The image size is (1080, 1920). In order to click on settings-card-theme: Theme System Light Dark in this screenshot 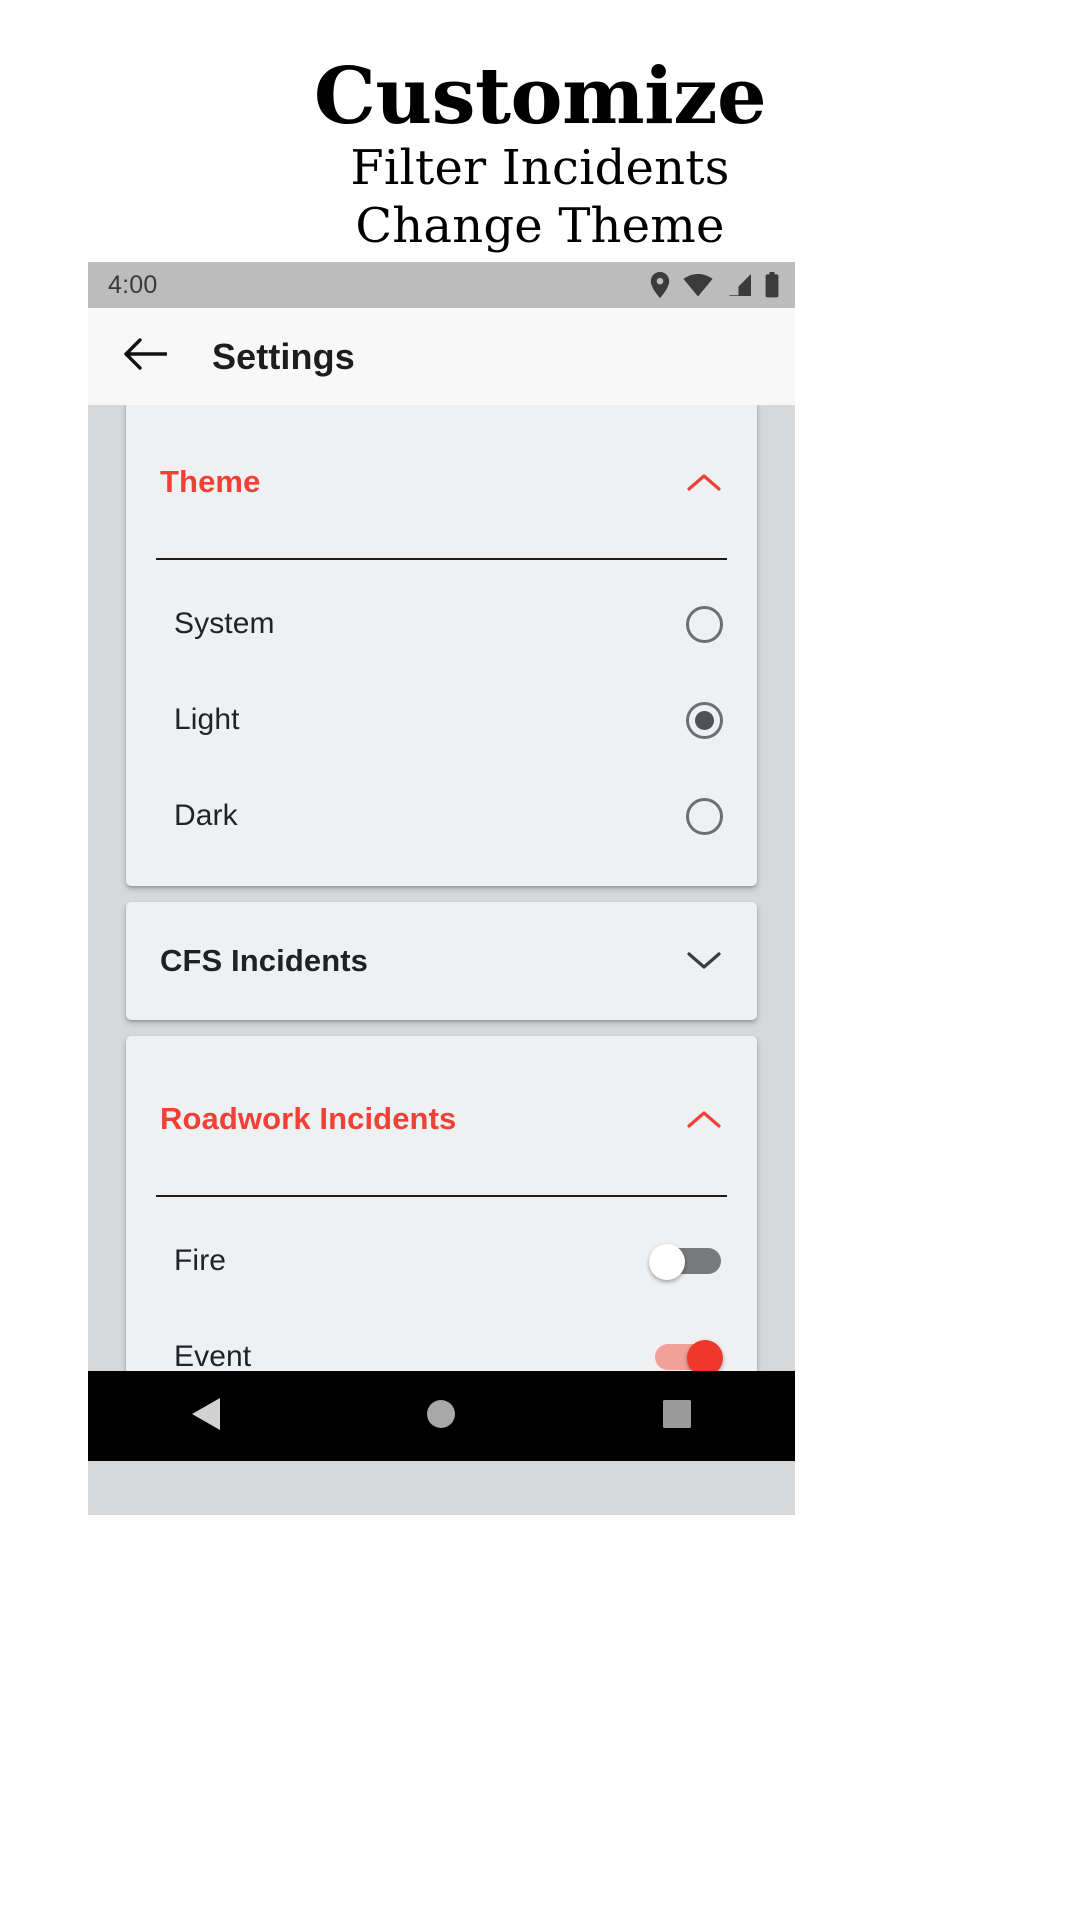, I will do `click(441, 645)`.